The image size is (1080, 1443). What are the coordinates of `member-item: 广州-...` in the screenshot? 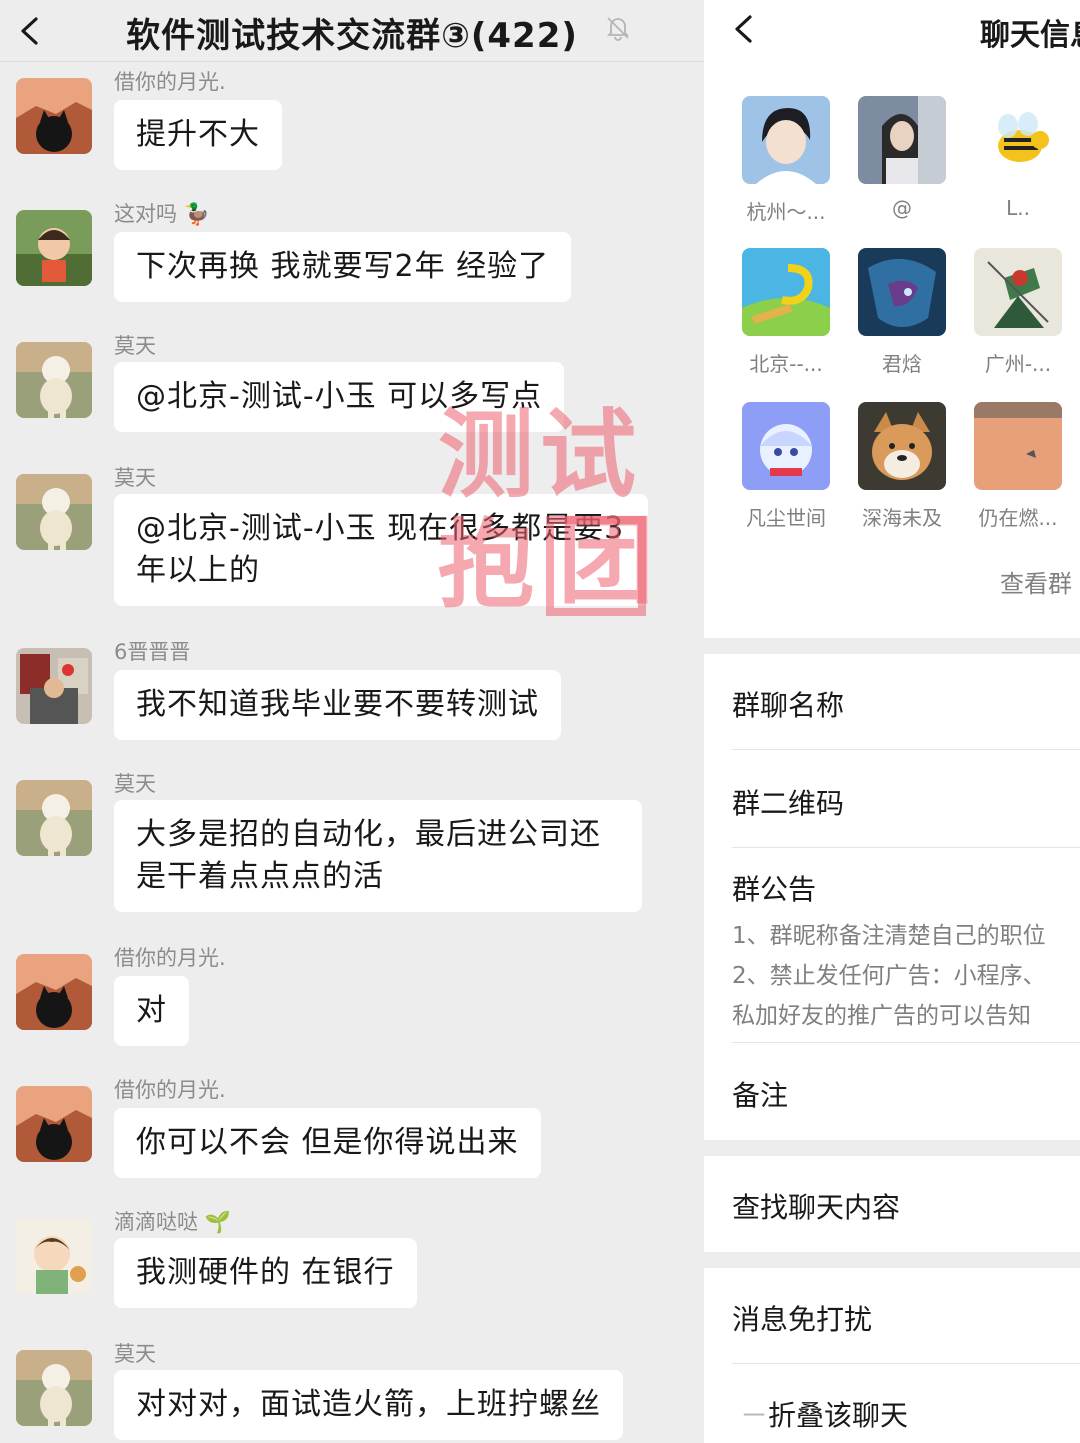 It's located at (1018, 312).